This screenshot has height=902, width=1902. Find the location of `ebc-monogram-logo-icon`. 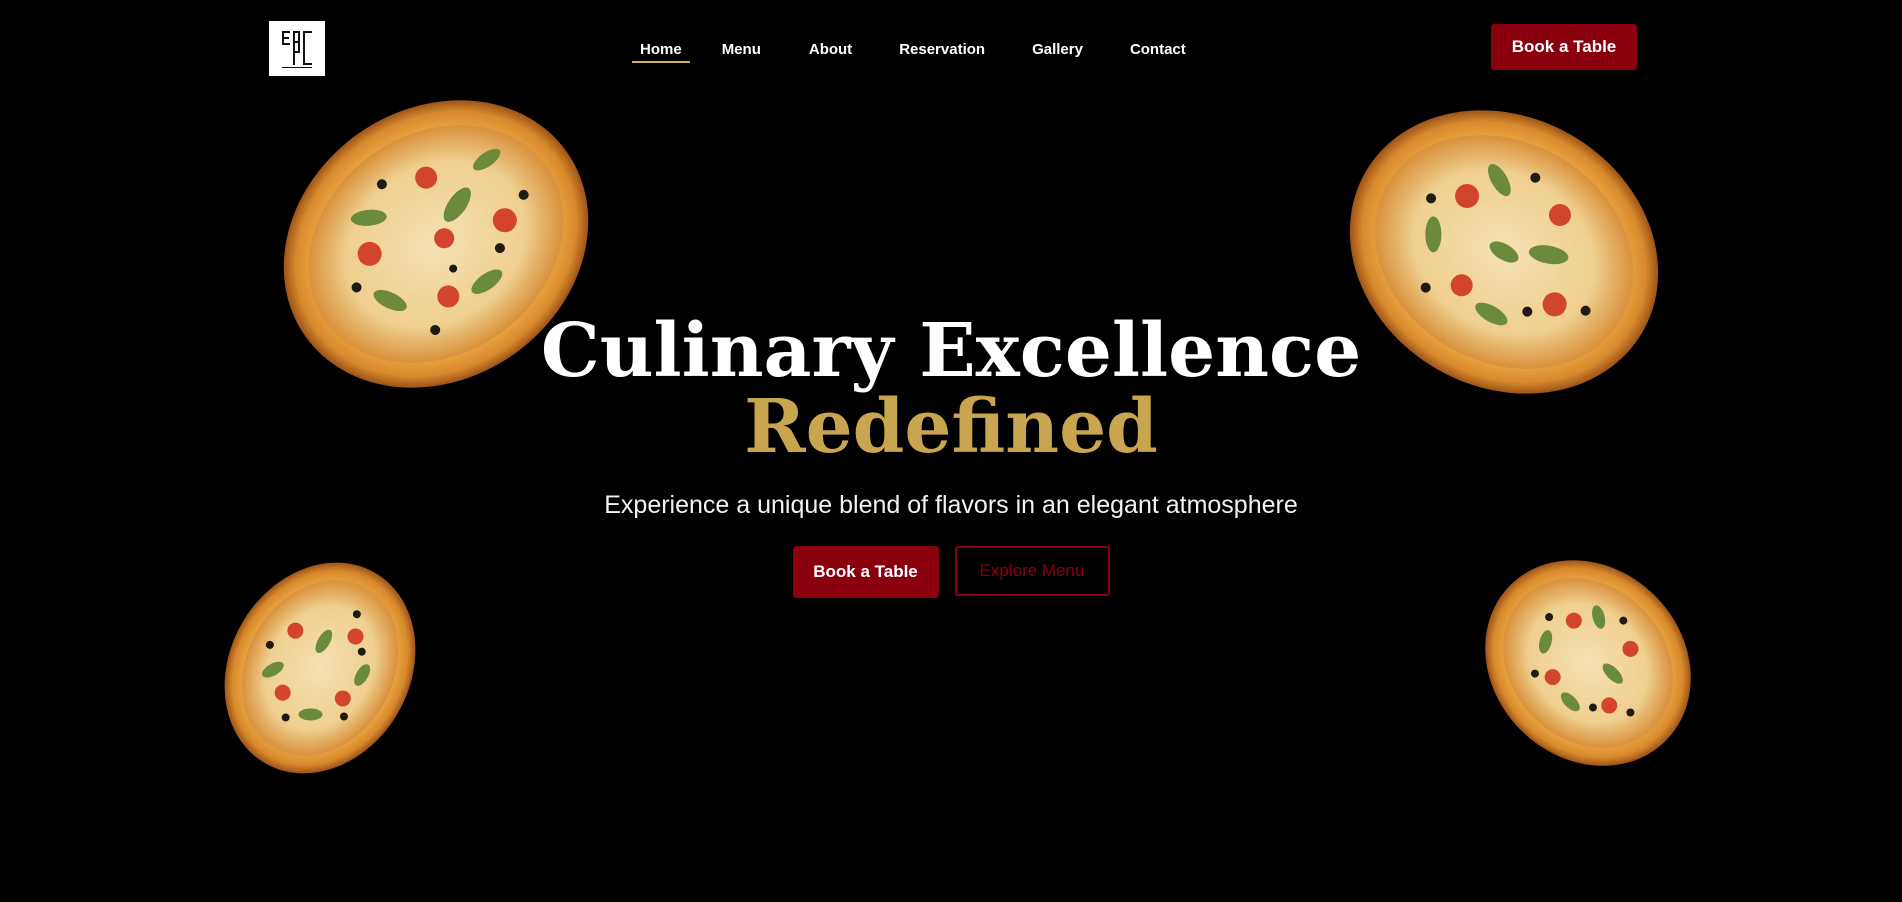

ebc-monogram-logo-icon is located at coordinates (297, 49).